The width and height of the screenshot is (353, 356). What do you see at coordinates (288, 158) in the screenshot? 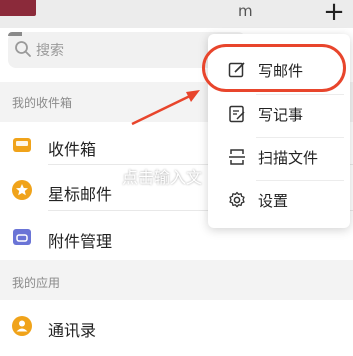
I see `menu-item-label: 扫描文件` at bounding box center [288, 158].